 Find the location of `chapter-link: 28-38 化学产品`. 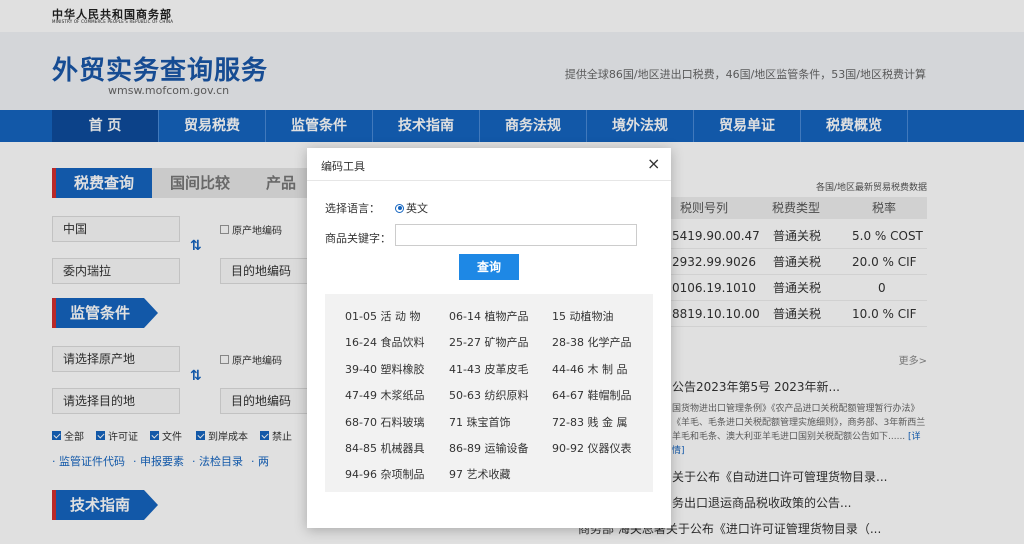

chapter-link: 28-38 化学产品 is located at coordinates (591, 342).